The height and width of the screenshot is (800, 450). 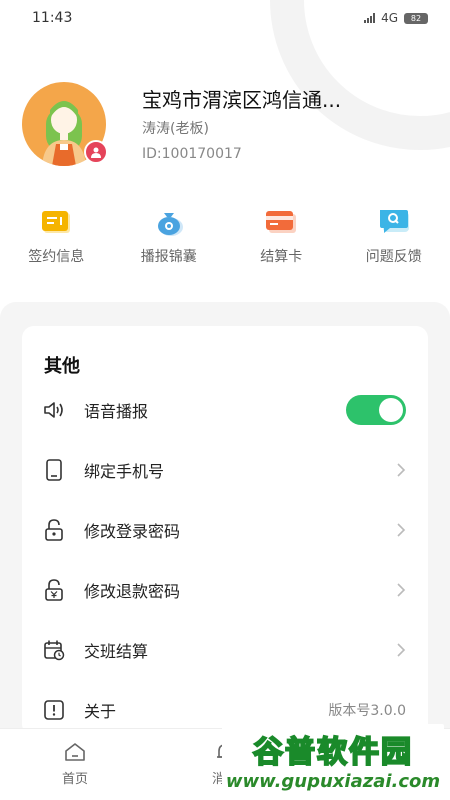 I want to click on quick-action-label: 签约信息, so click(x=56, y=257).